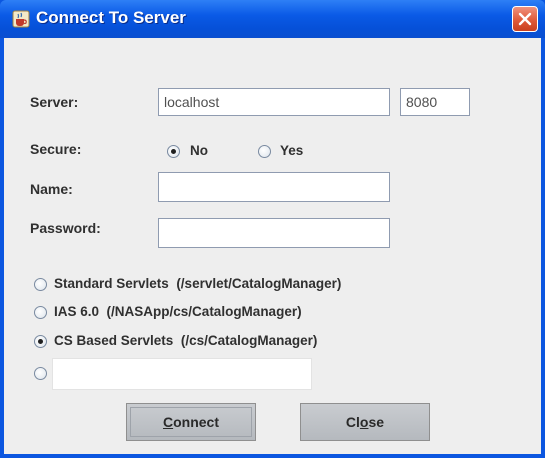 This screenshot has width=545, height=458. I want to click on connect-button-label: Connect, so click(191, 422).